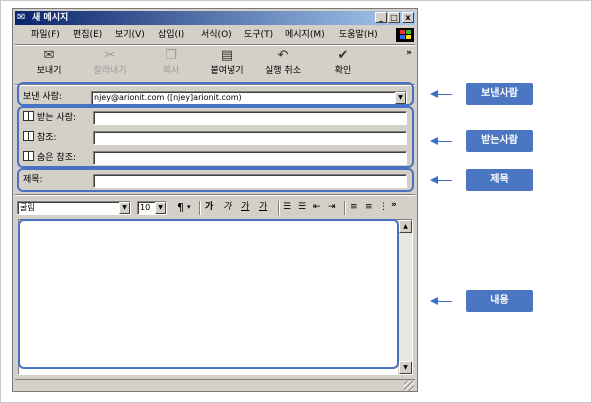 The height and width of the screenshot is (403, 592). Describe the element at coordinates (152, 208) in the screenshot. I see `font-size-select: 10 ▼` at that location.